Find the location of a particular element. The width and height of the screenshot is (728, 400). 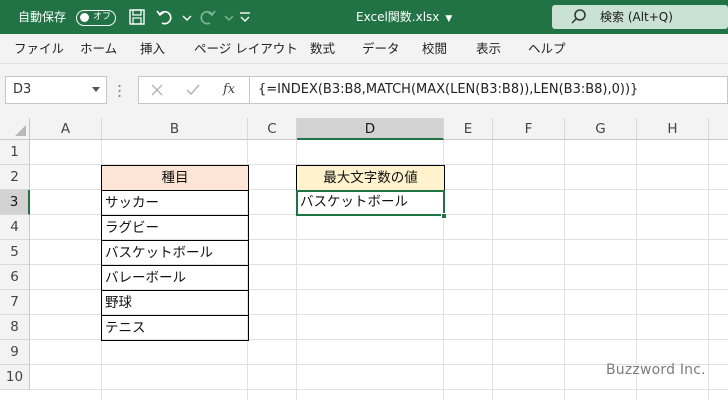

cell-b7: 野球 is located at coordinates (175, 303).